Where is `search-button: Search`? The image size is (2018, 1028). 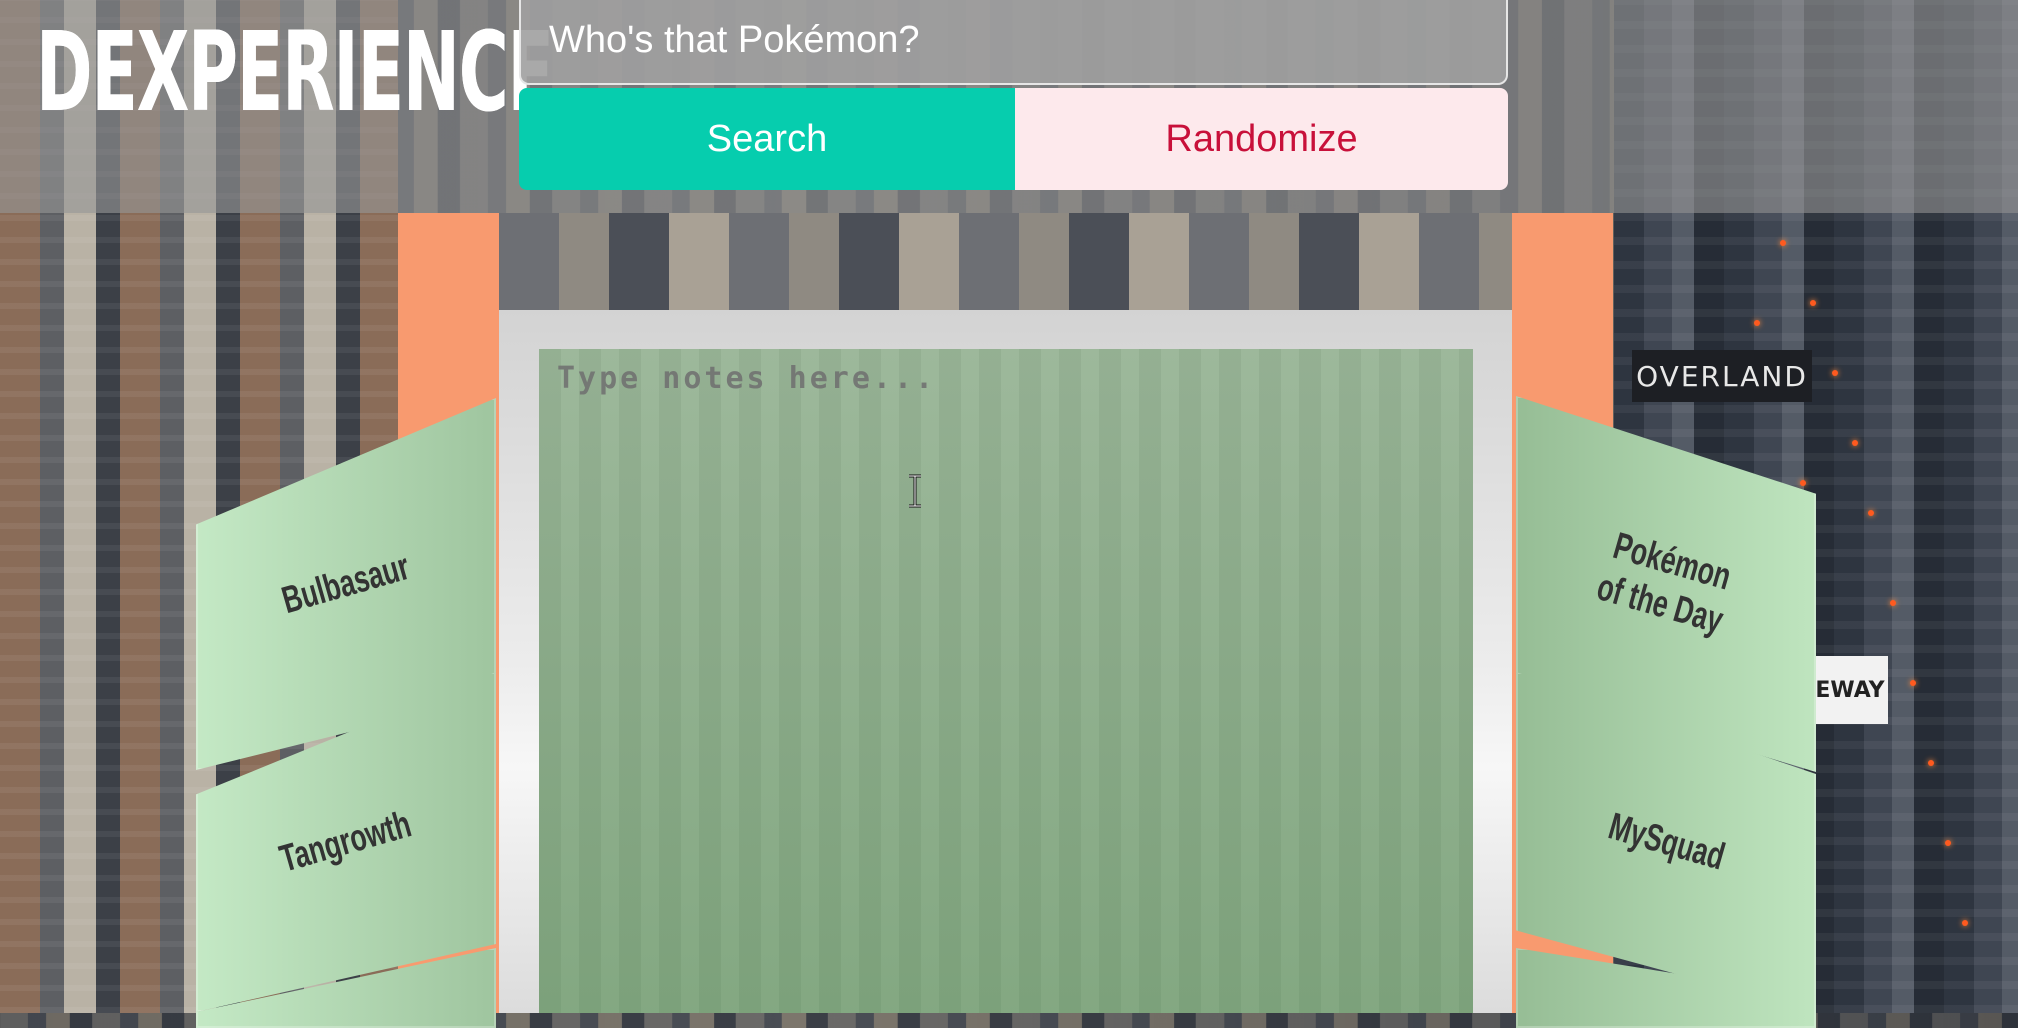 search-button: Search is located at coordinates (767, 139).